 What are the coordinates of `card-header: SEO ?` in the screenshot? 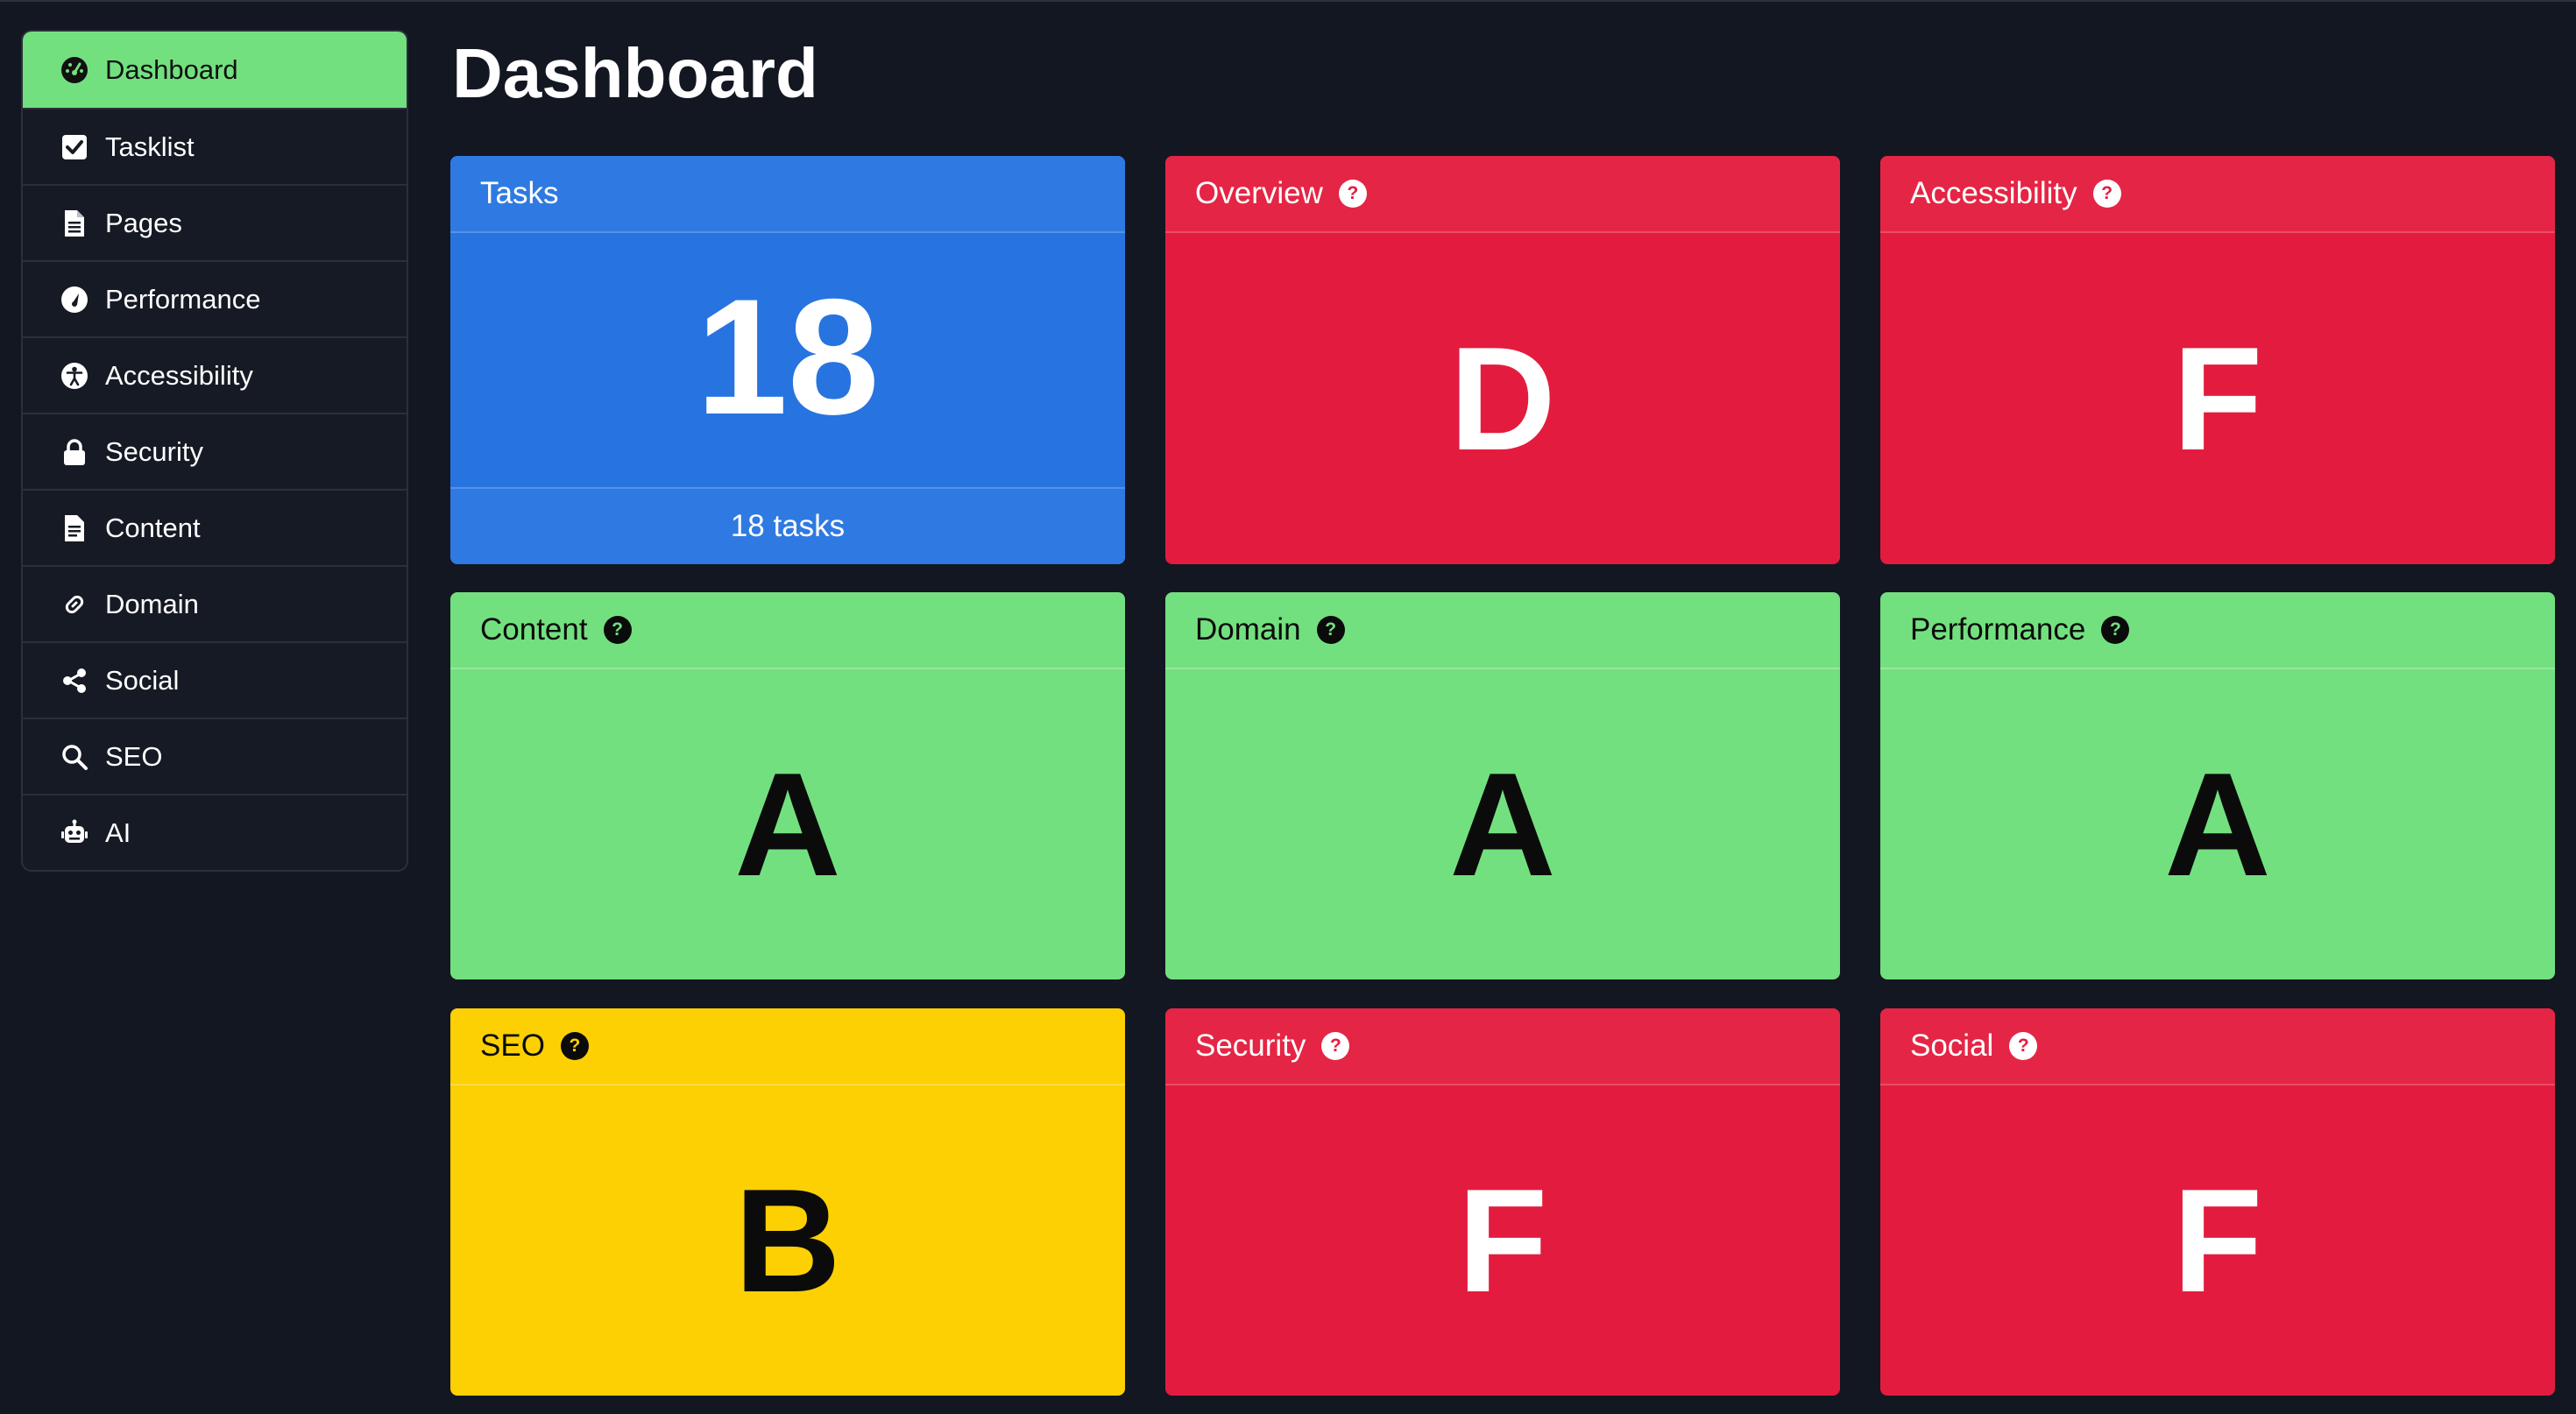 It's located at (787, 1046).